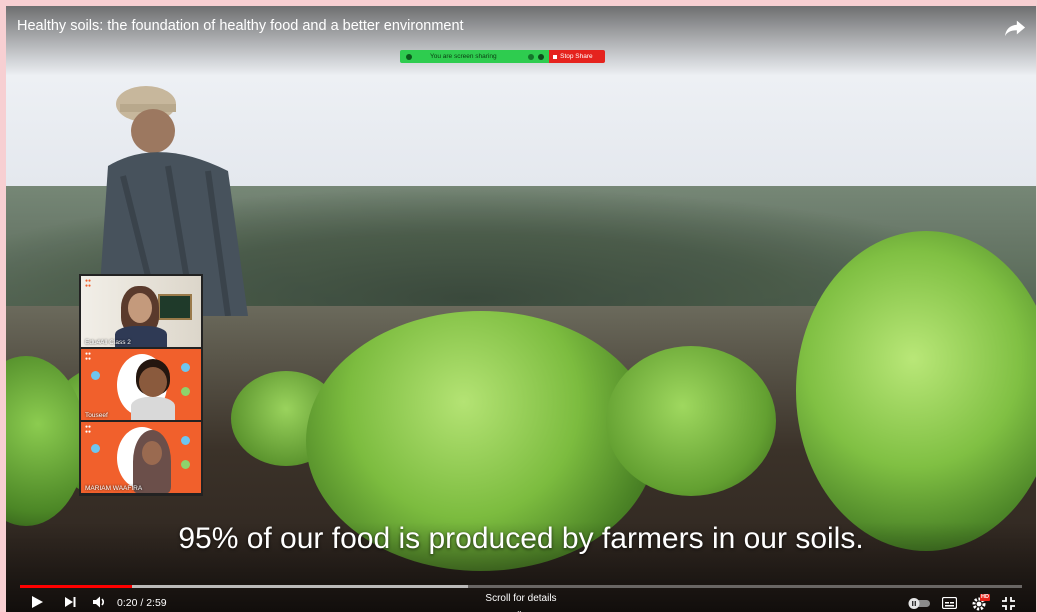  Describe the element at coordinates (555, 56) in the screenshot. I see `stop-square-icon` at that location.